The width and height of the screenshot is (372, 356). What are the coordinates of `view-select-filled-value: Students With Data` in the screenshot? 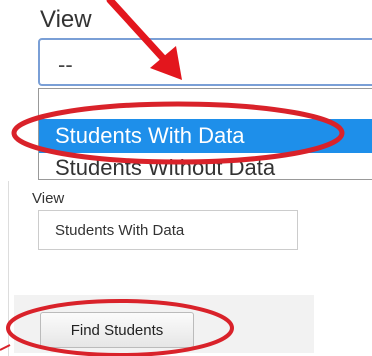 It's located at (120, 230).